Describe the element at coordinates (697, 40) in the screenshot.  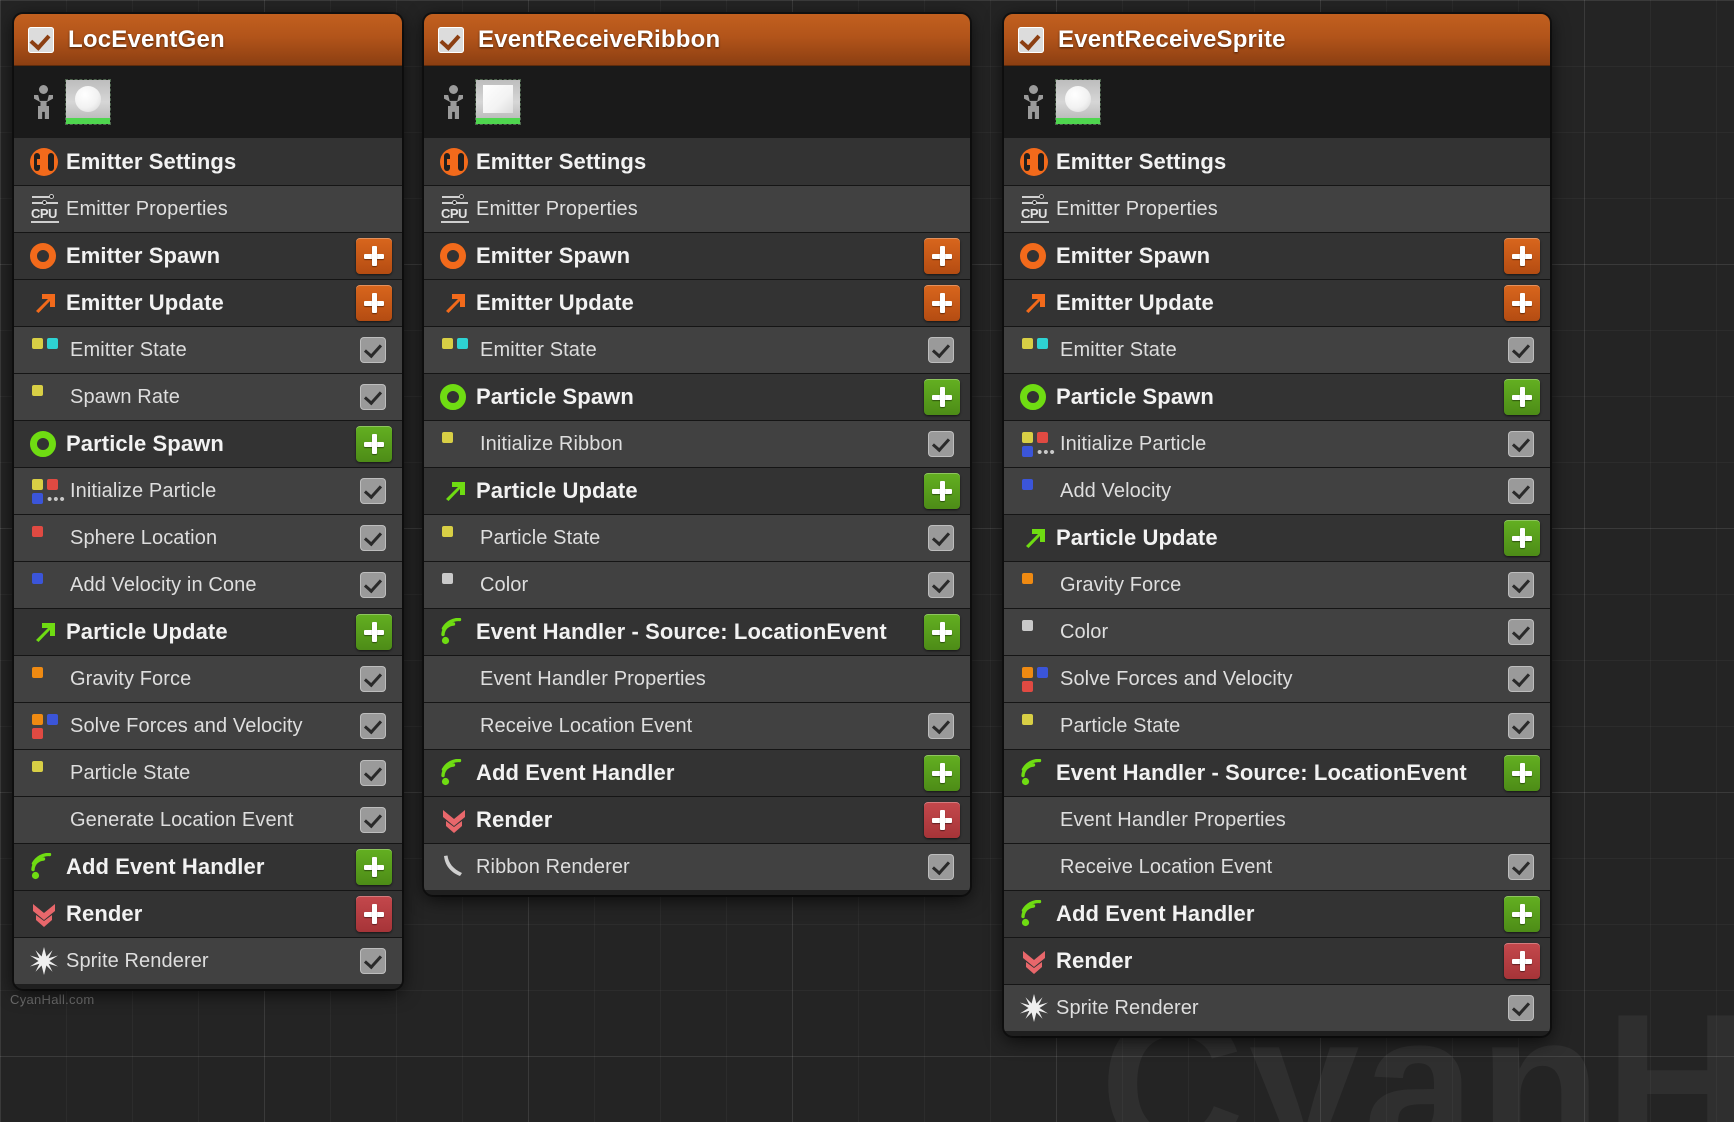
I see `emitter-title-bar: EventReceiveRibbon` at that location.